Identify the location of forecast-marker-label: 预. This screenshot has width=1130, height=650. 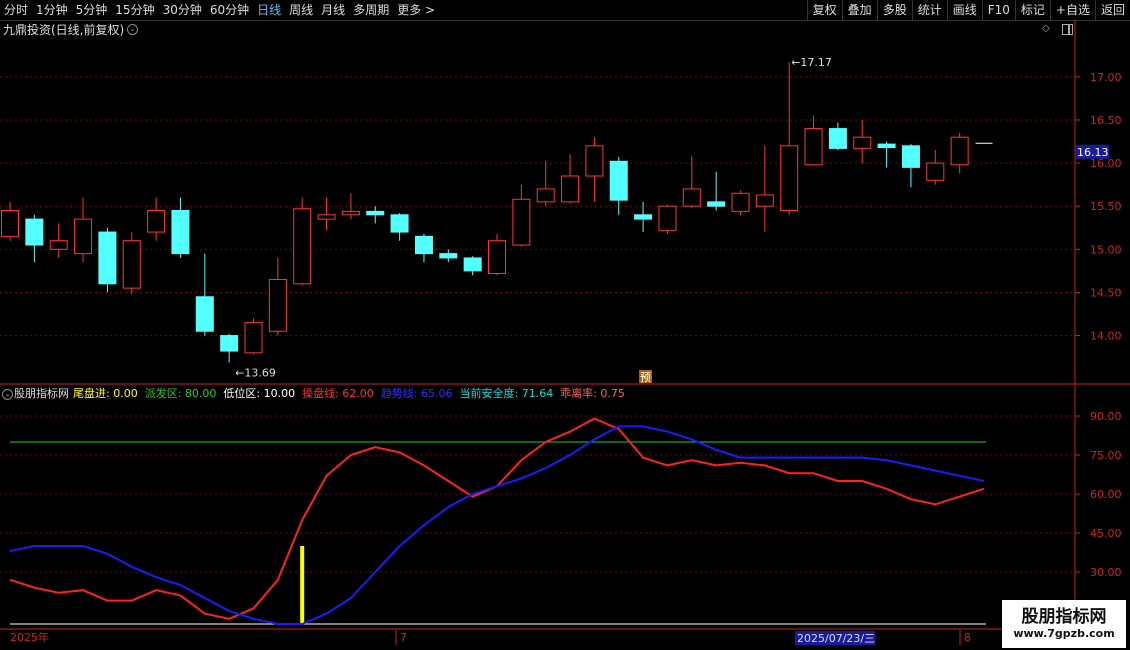
(645, 377).